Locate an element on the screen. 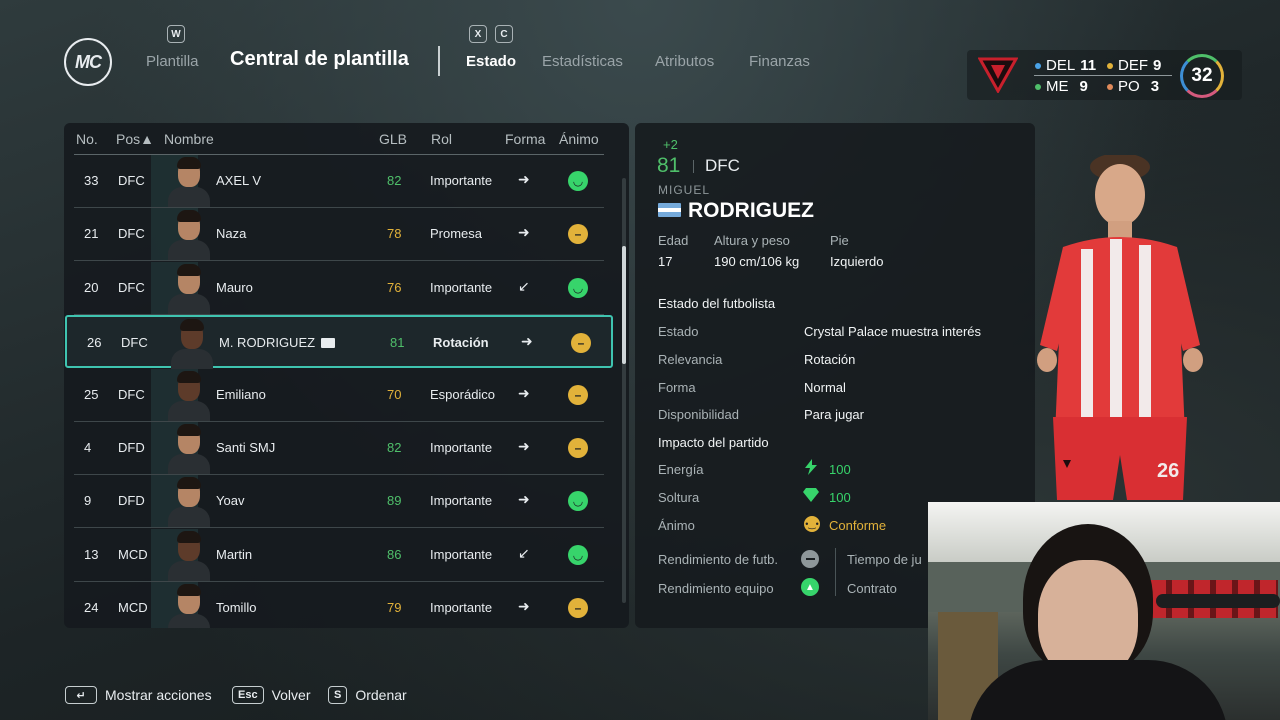 The width and height of the screenshot is (1280, 720). argentina-flag-icon is located at coordinates (669, 210).